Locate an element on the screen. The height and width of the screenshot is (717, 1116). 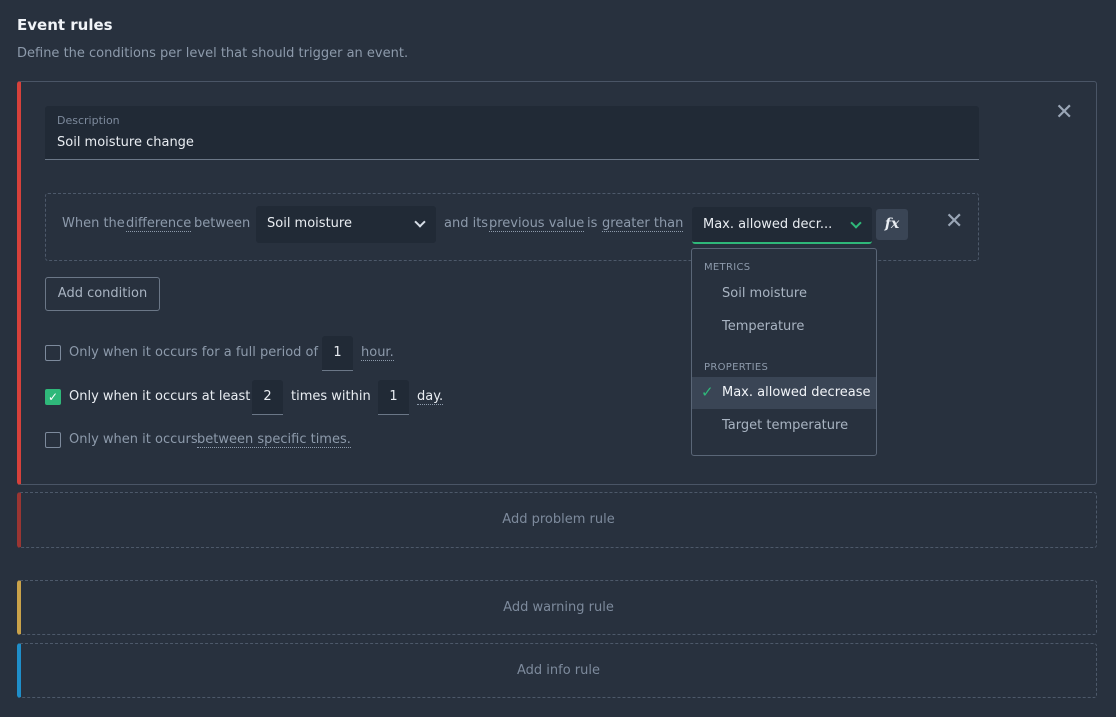
occurrences-count-input: 2 is located at coordinates (267, 397).